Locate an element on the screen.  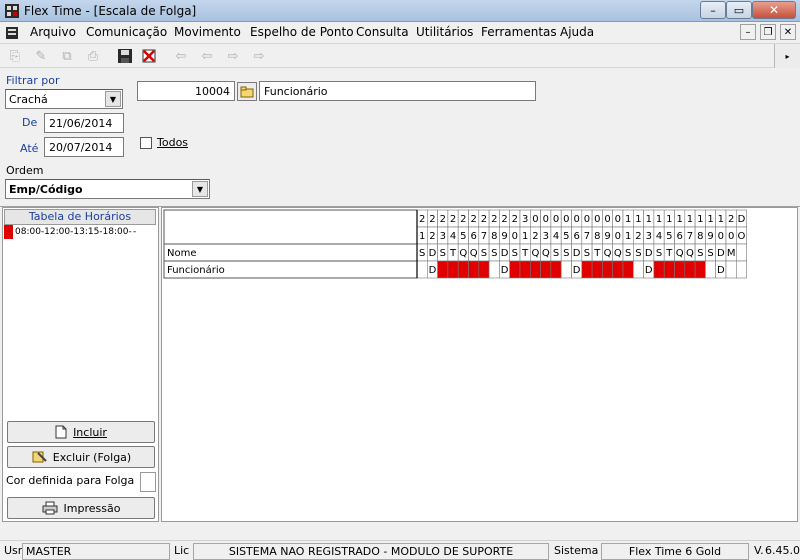
mdi-minimize-button: – is located at coordinates (748, 32).